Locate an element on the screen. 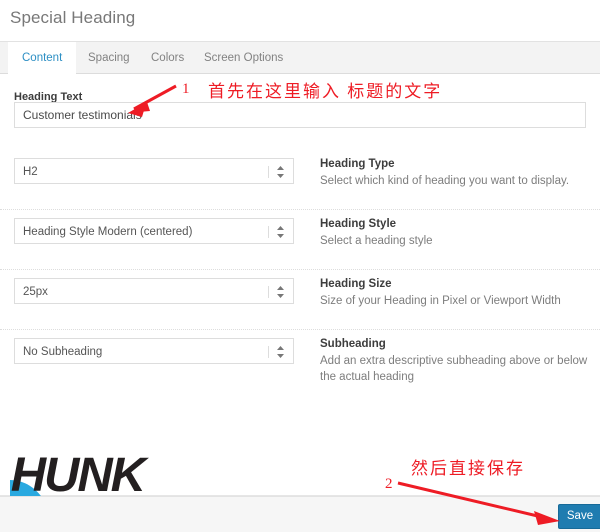 Image resolution: width=600 pixels, height=532 pixels. tab-screen-options: Screen Options is located at coordinates (243, 58).